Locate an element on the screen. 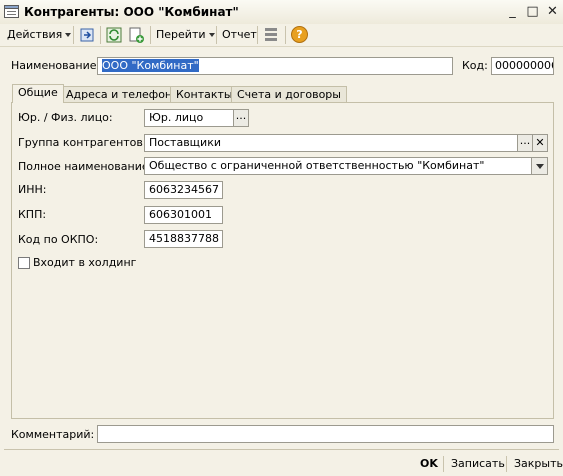 The height and width of the screenshot is (476, 563). legal-type-label: Юр. / Физ. лицо: is located at coordinates (65, 117).